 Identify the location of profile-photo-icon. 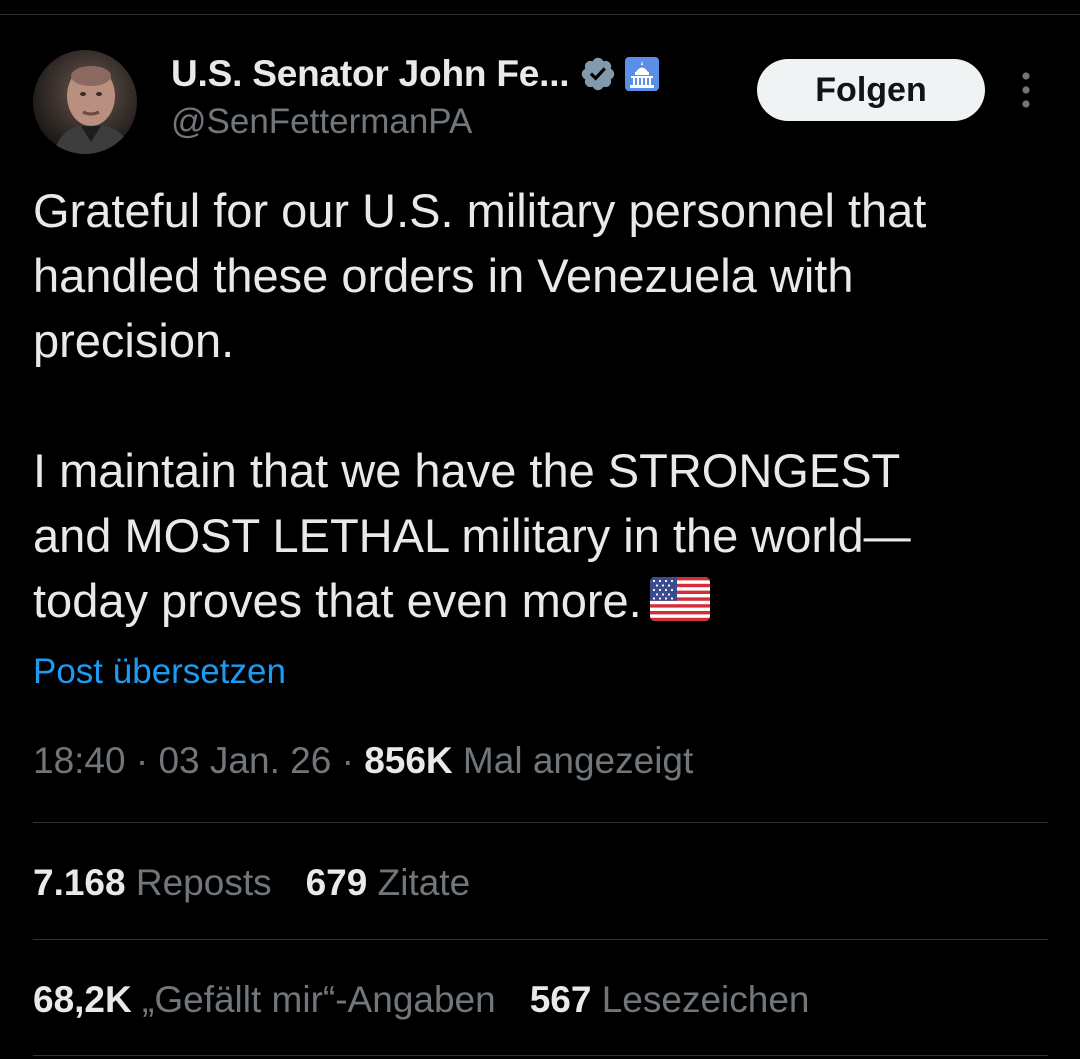
(93, 110).